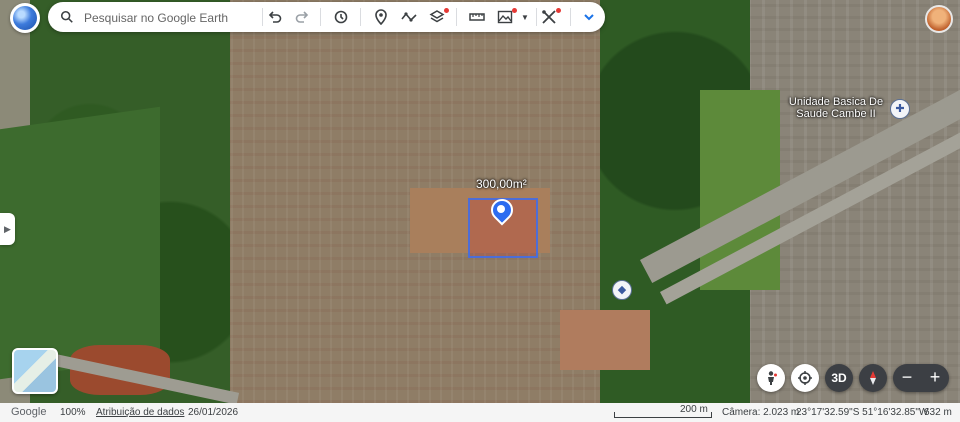 The image size is (960, 422). Describe the element at coordinates (174, 18) in the screenshot. I see `search-input` at that location.